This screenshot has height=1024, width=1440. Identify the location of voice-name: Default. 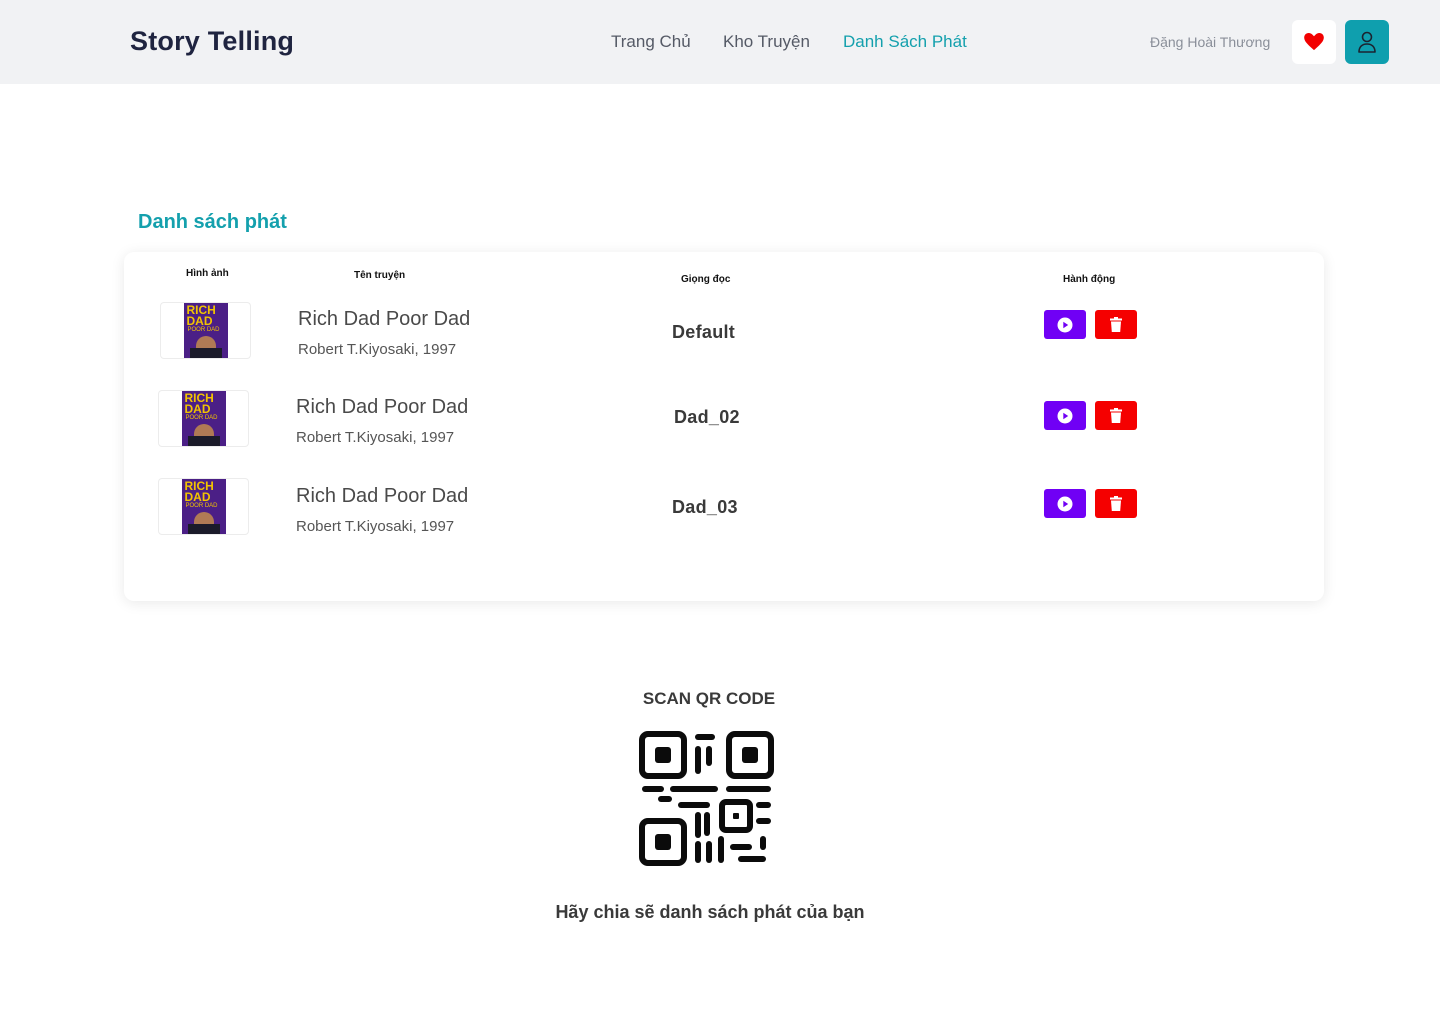
(704, 332).